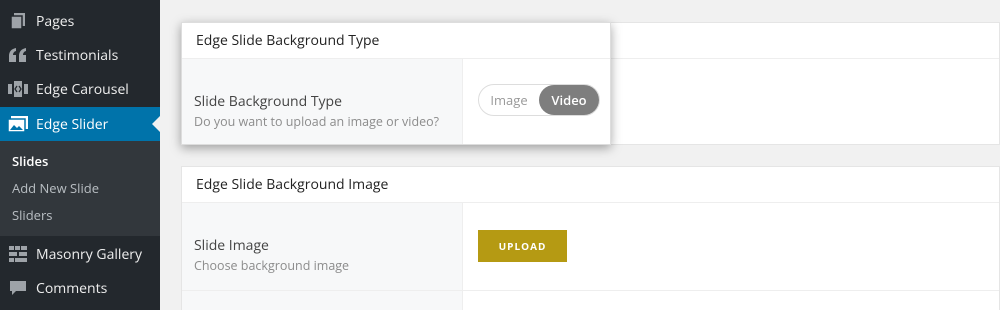 This screenshot has height=310, width=1000. What do you see at coordinates (396, 41) in the screenshot?
I see `panel-title: Edge Slide Background Type` at bounding box center [396, 41].